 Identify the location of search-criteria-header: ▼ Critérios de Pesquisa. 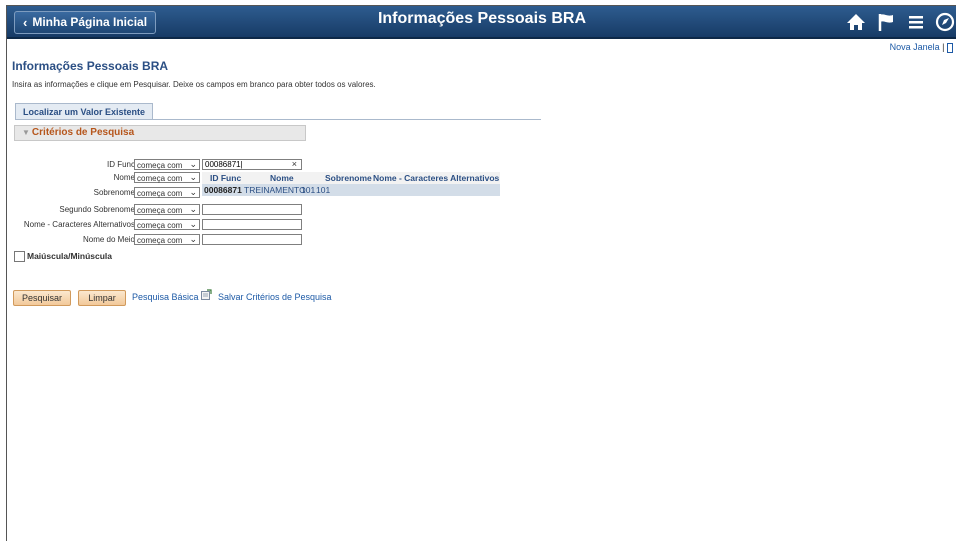
(78, 132).